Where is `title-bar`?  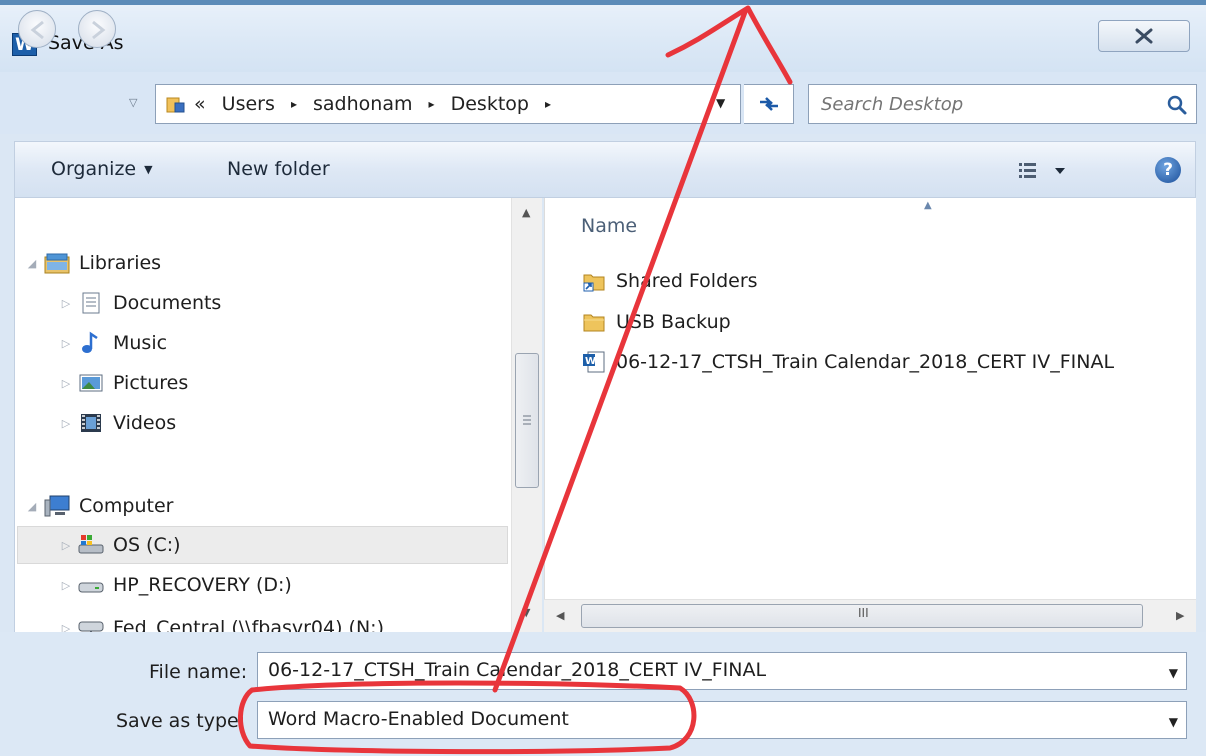
title-bar is located at coordinates (603, 36).